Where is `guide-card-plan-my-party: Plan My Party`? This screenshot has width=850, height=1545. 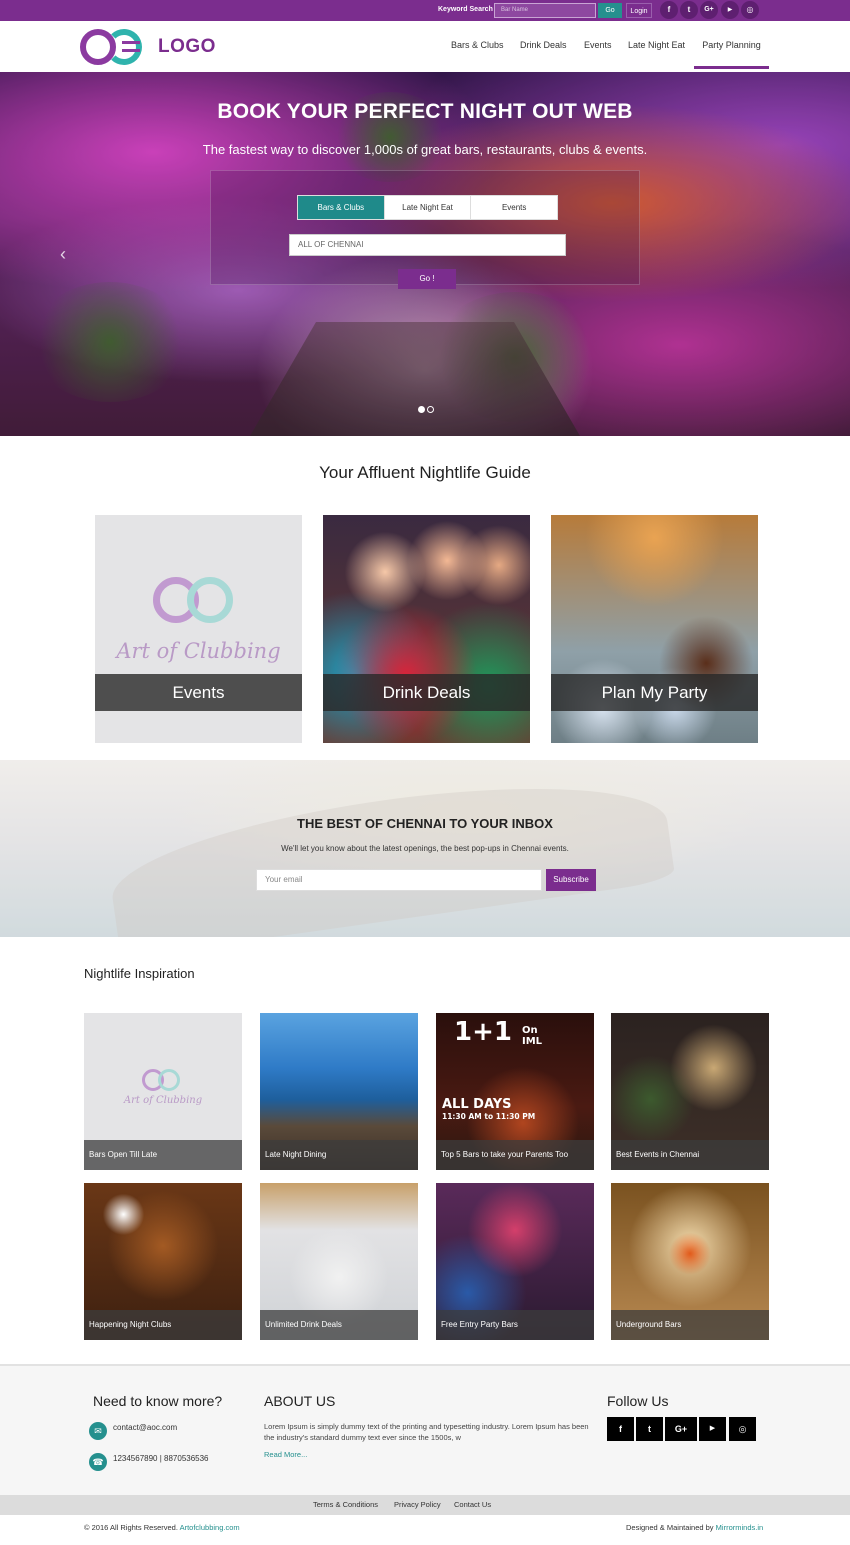
guide-card-plan-my-party: Plan My Party is located at coordinates (654, 629).